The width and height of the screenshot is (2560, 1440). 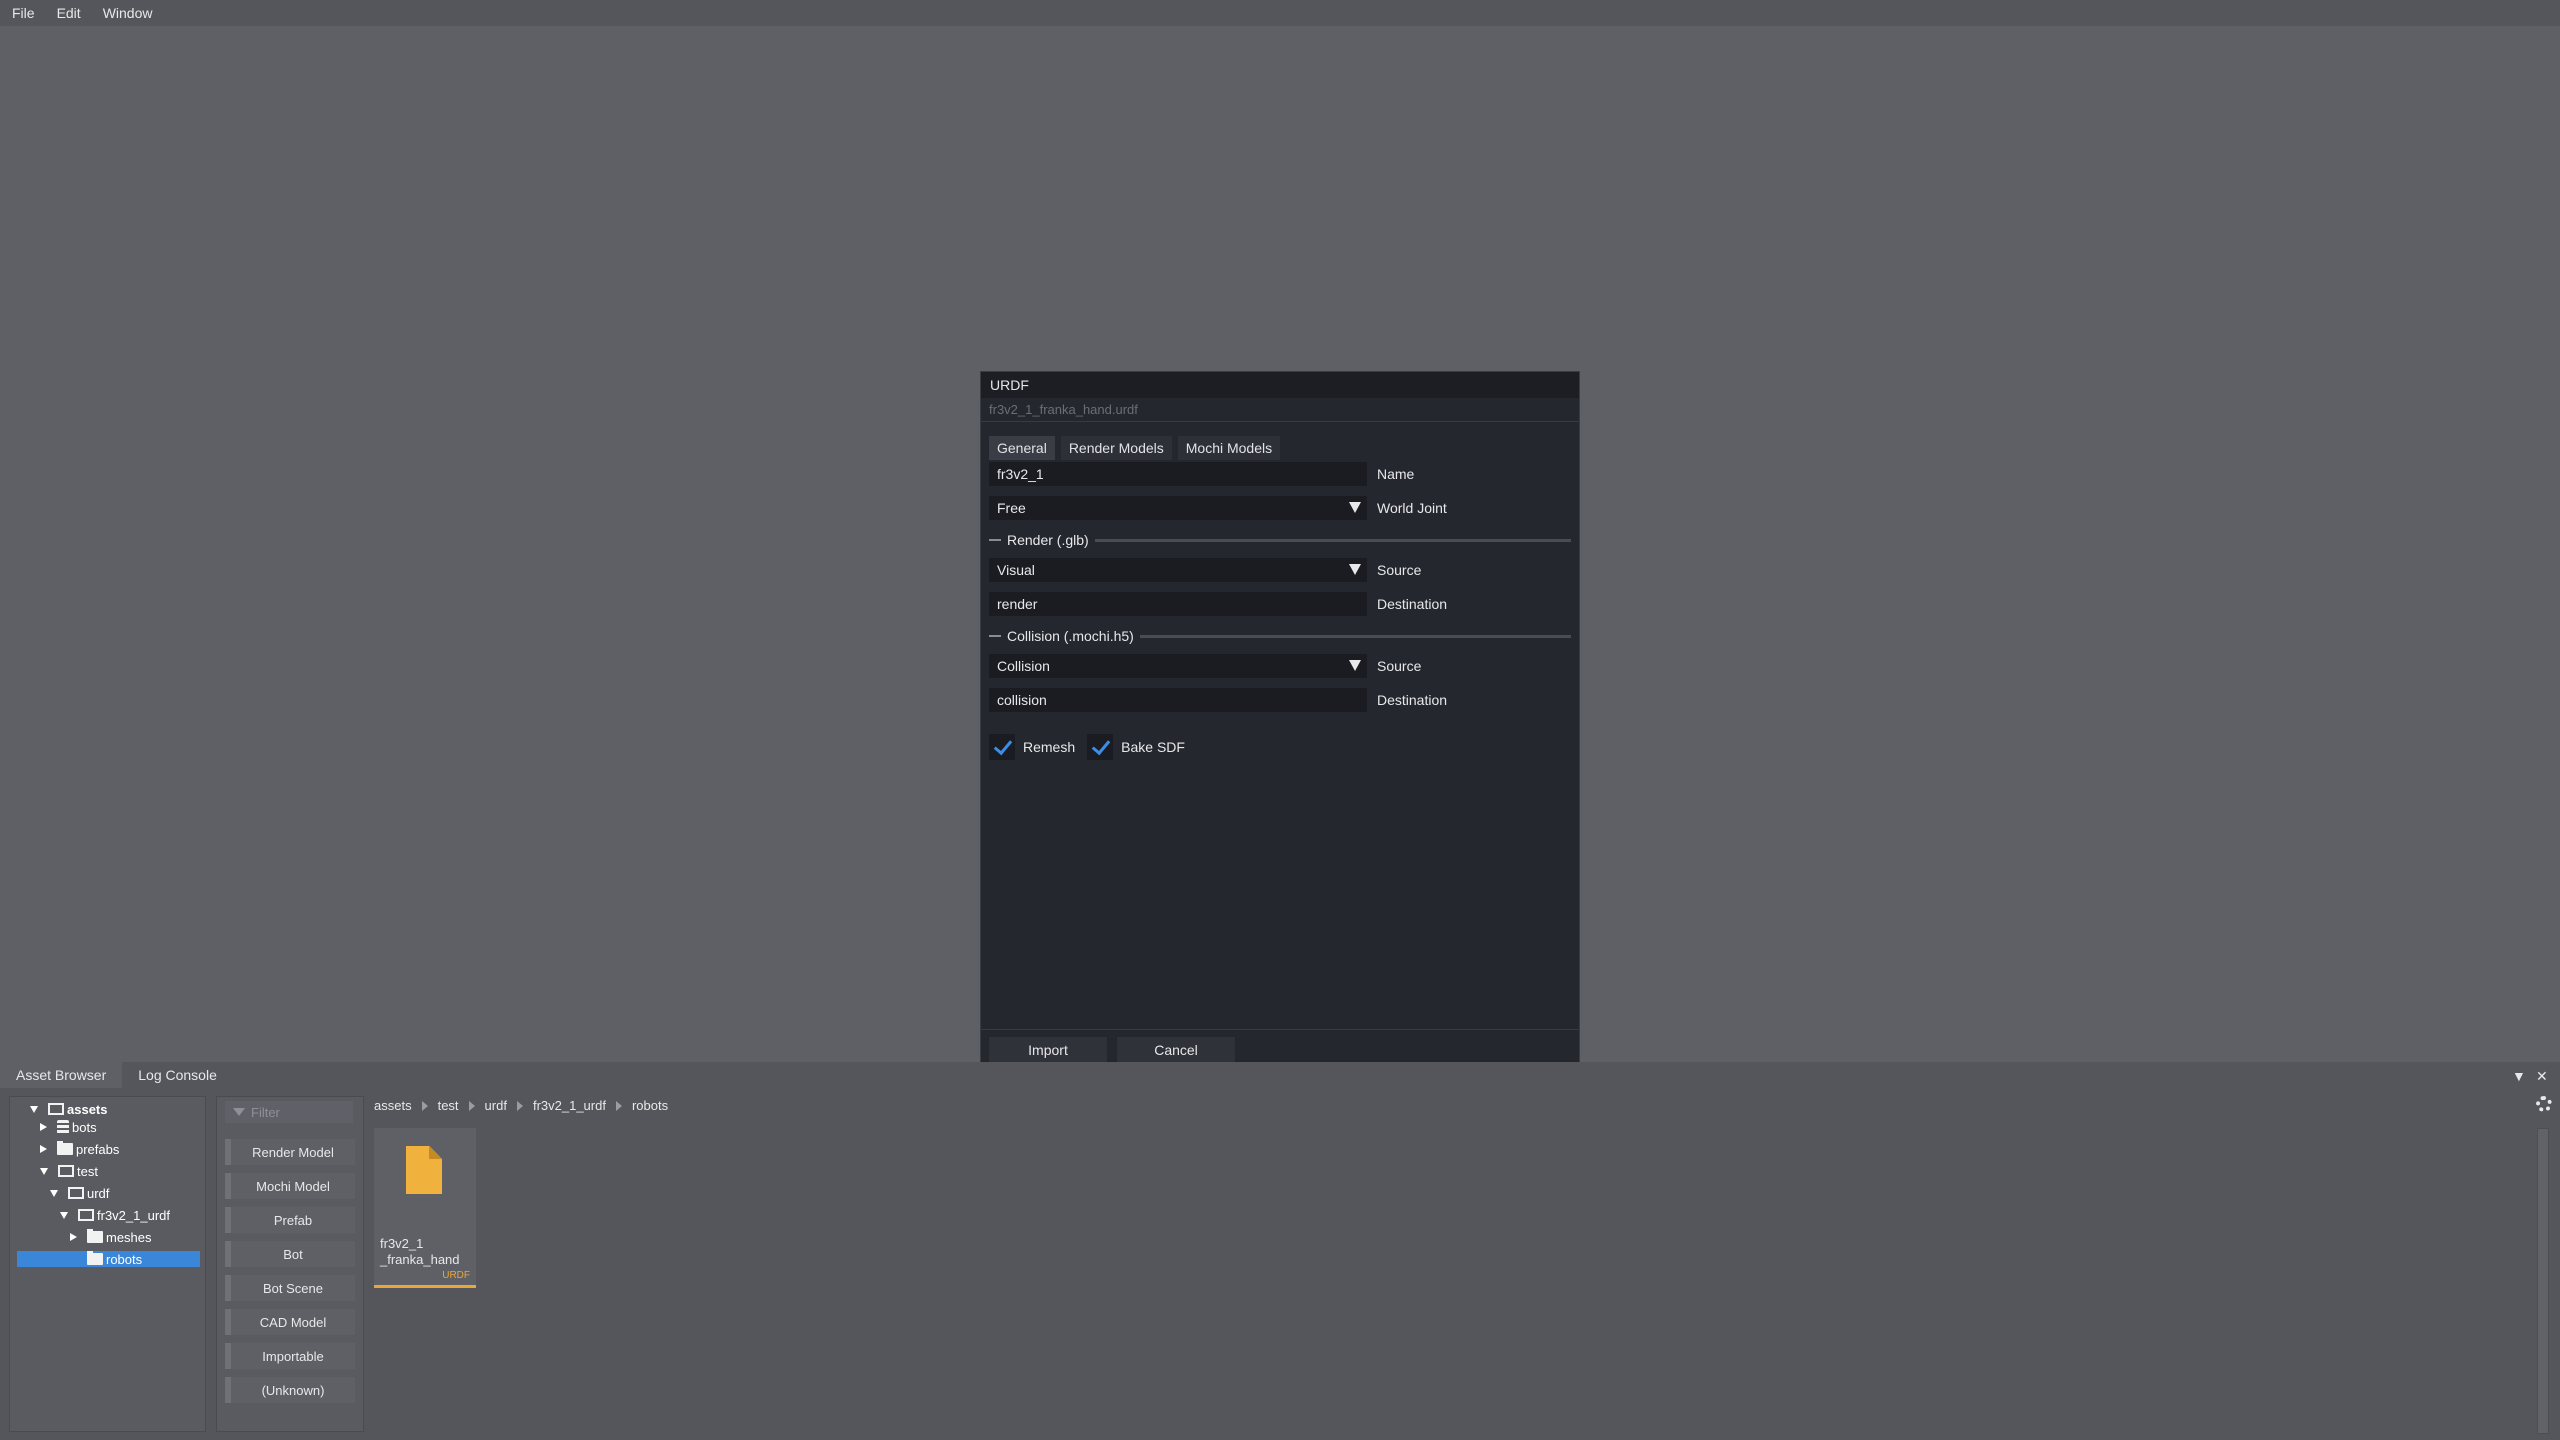 What do you see at coordinates (2519, 1076) in the screenshot?
I see `panel-menu-icon: ▼` at bounding box center [2519, 1076].